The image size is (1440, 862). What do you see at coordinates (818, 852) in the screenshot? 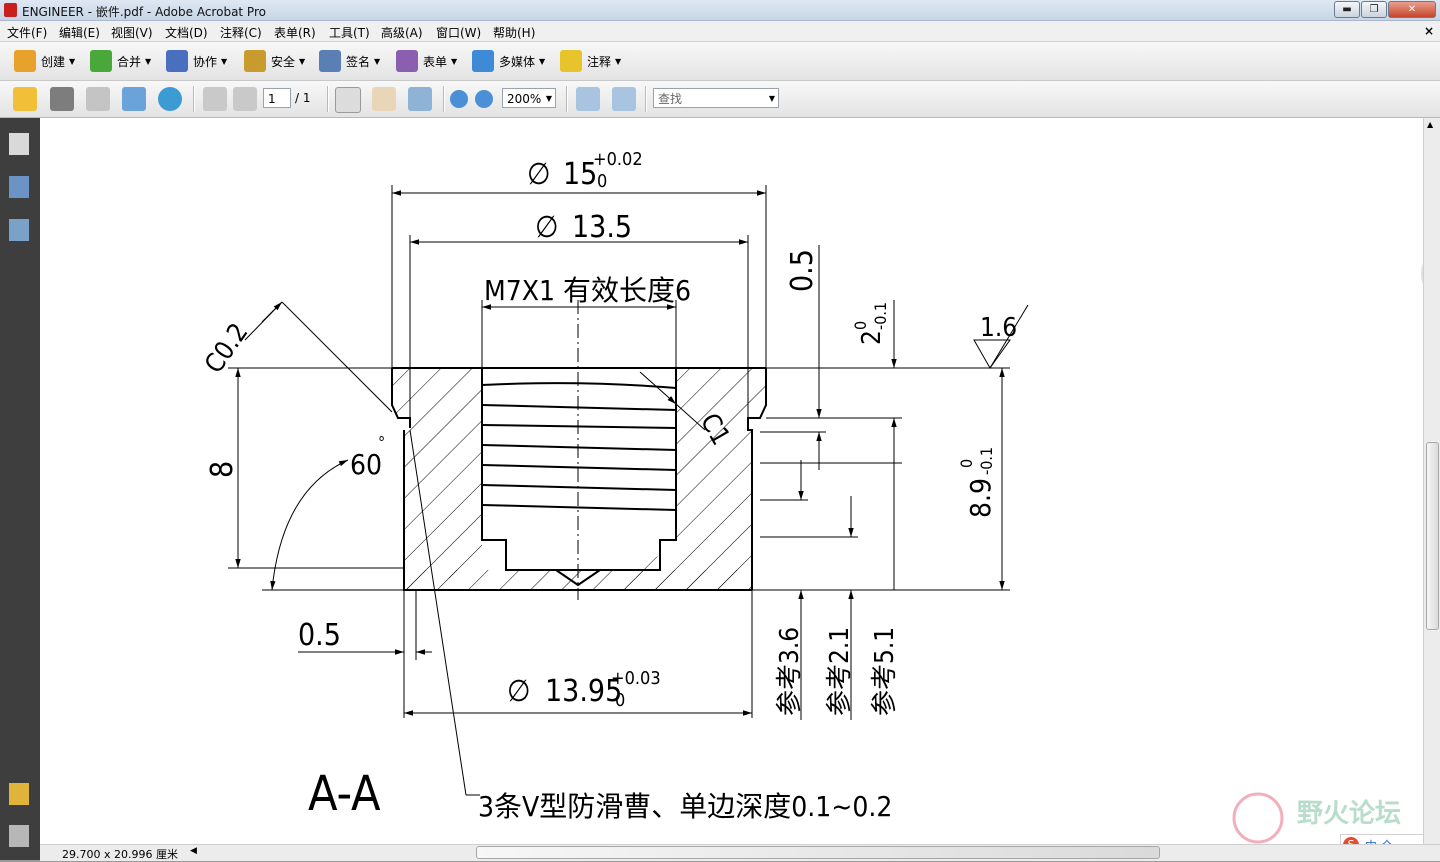
I see `horizontal-scroll-thumb` at bounding box center [818, 852].